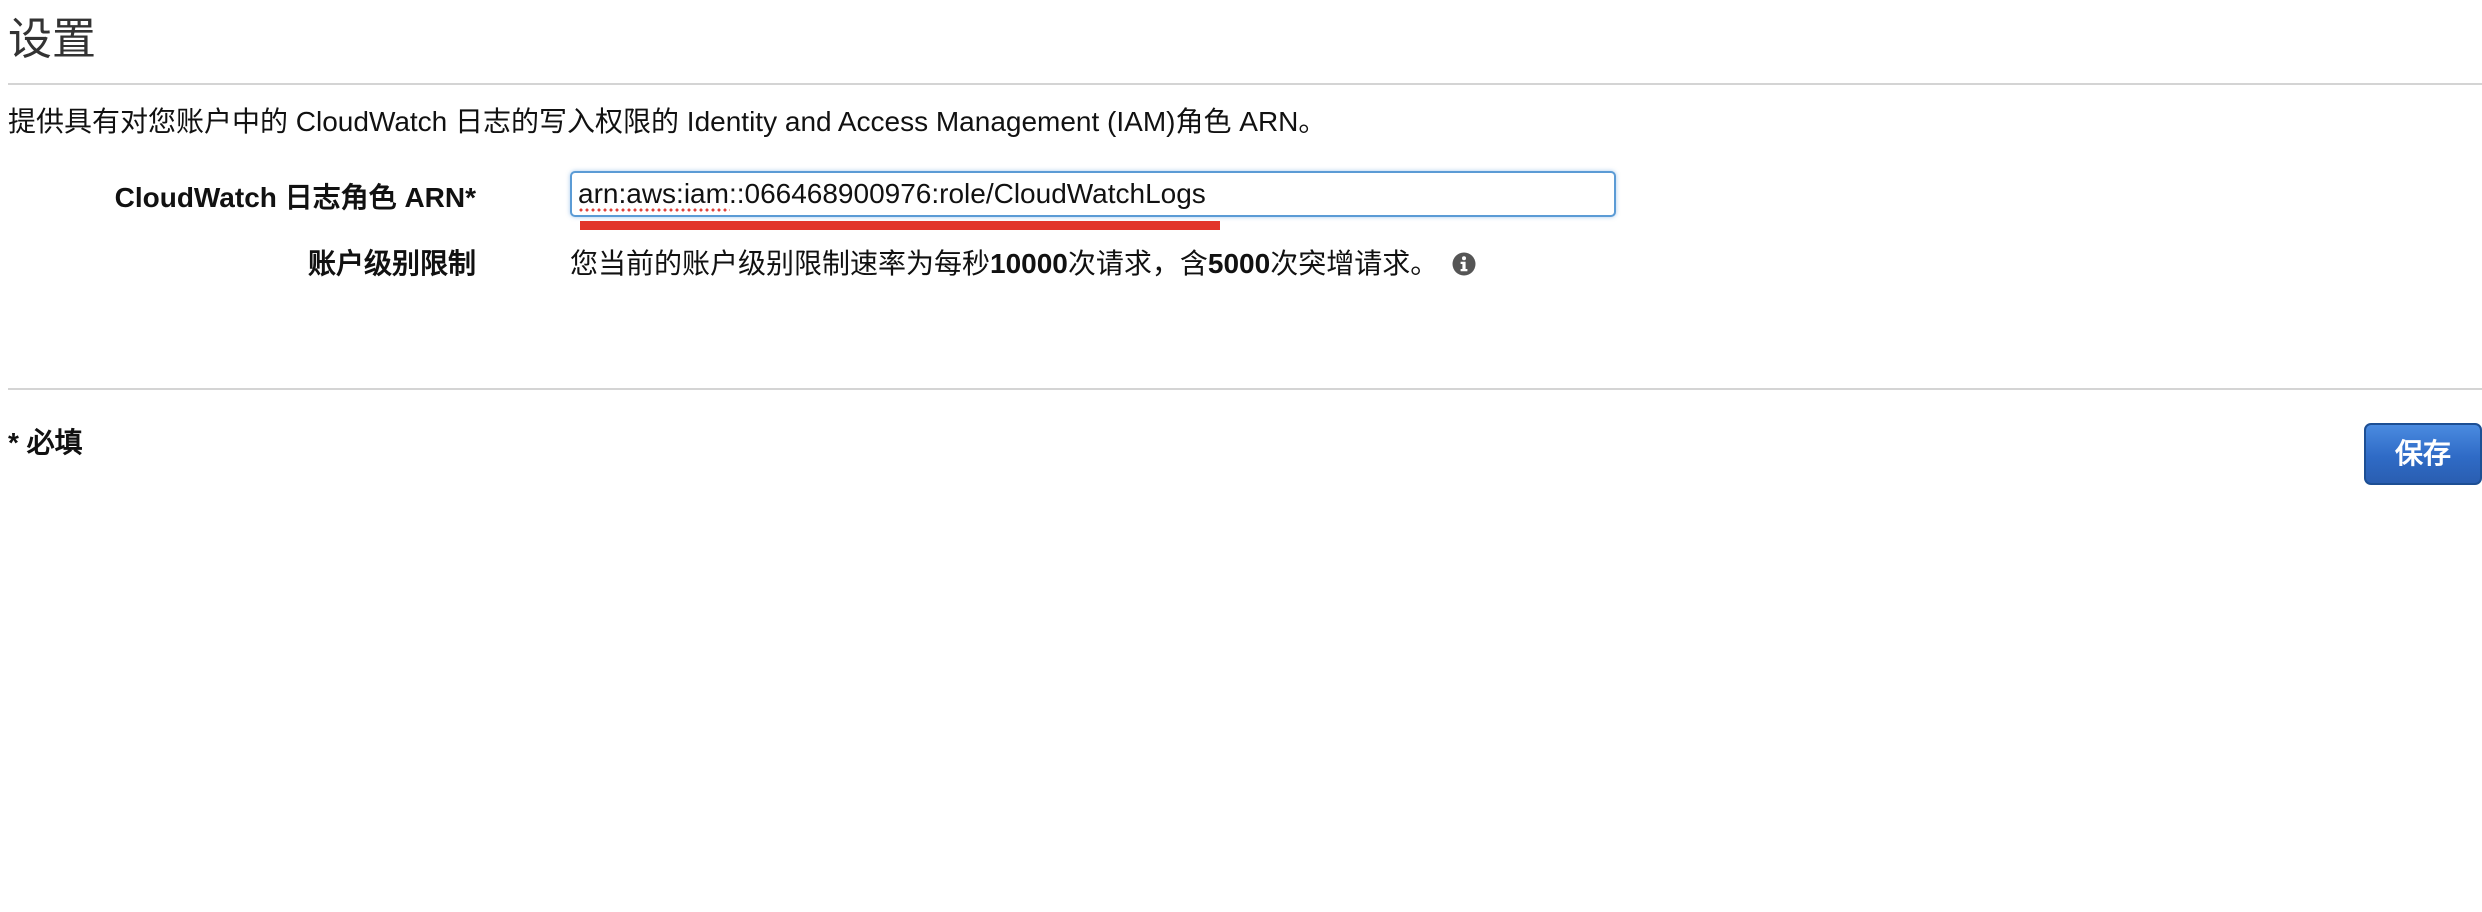 This screenshot has width=2482, height=912. Describe the element at coordinates (654, 210) in the screenshot. I see `spellcheck-underline` at that location.